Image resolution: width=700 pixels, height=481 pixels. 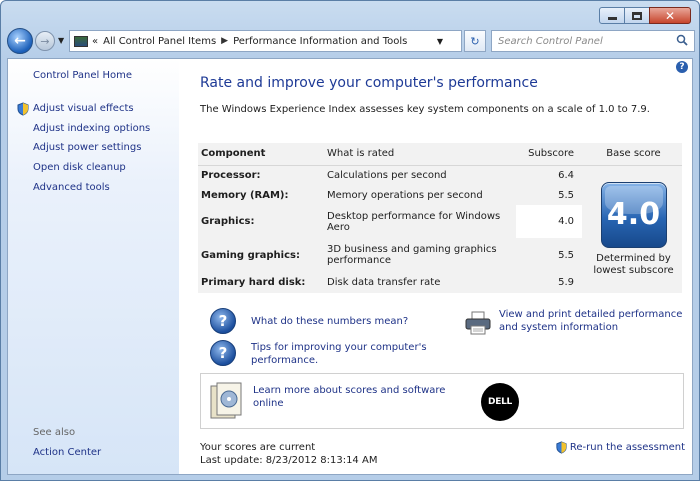 I want to click on maximize-button, so click(x=637, y=15).